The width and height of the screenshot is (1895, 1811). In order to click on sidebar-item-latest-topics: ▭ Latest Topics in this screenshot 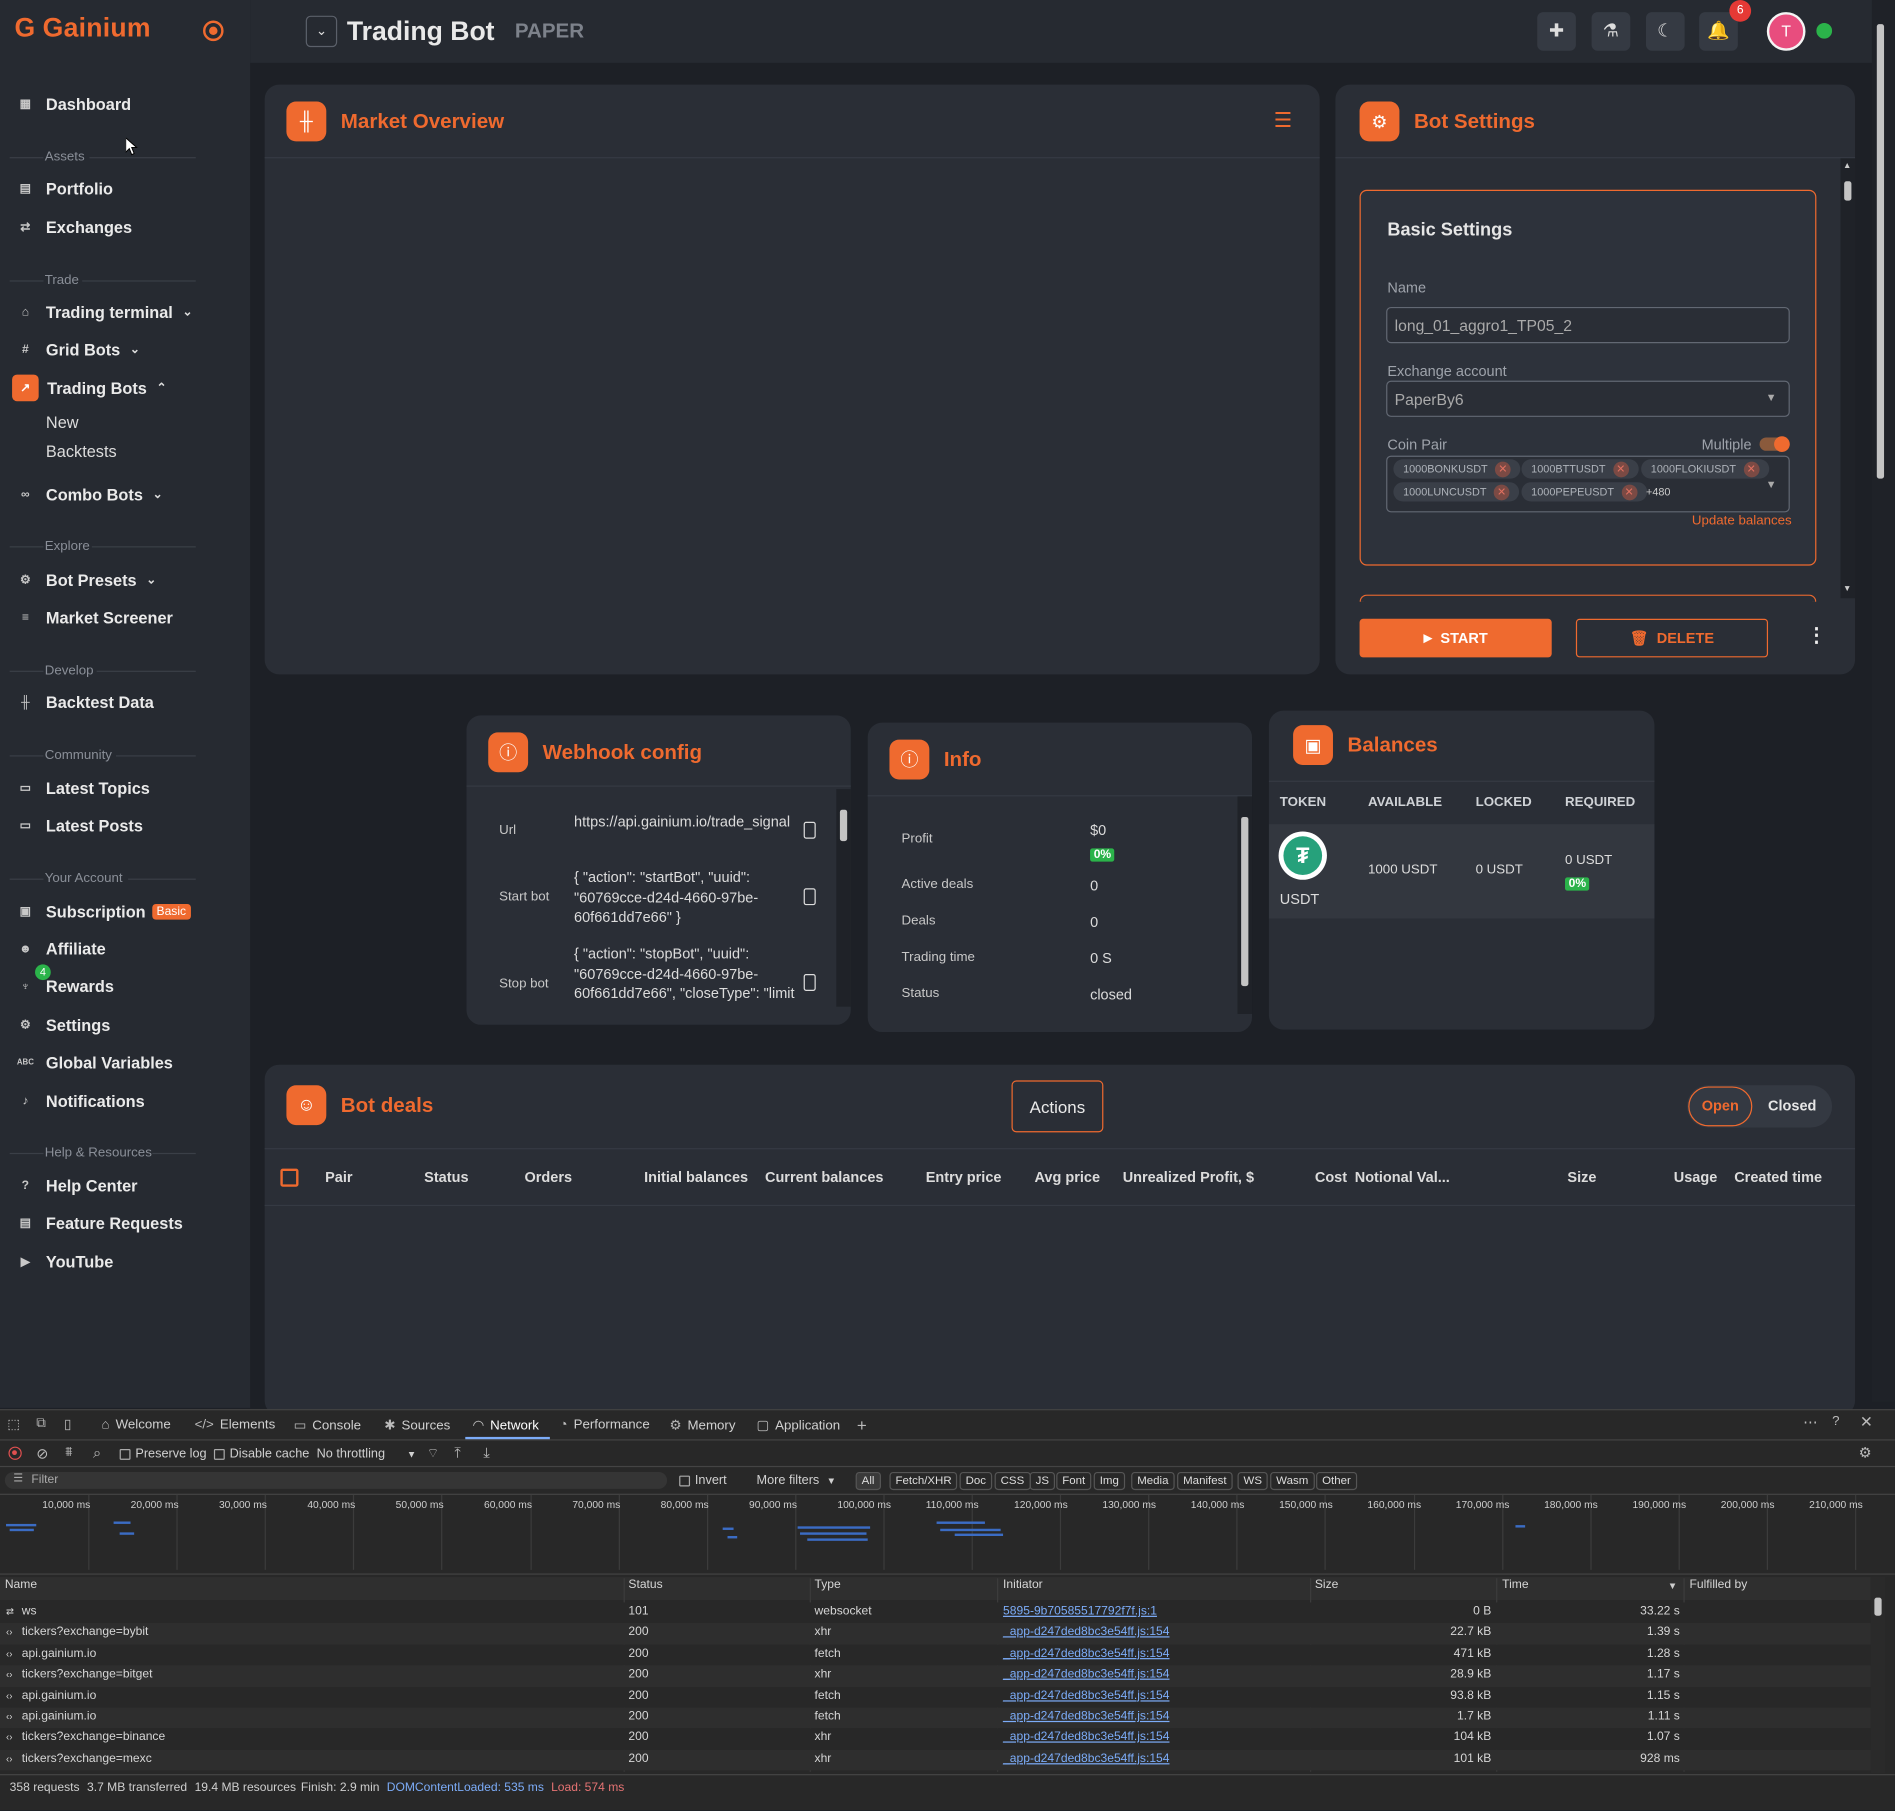, I will do `click(122, 787)`.